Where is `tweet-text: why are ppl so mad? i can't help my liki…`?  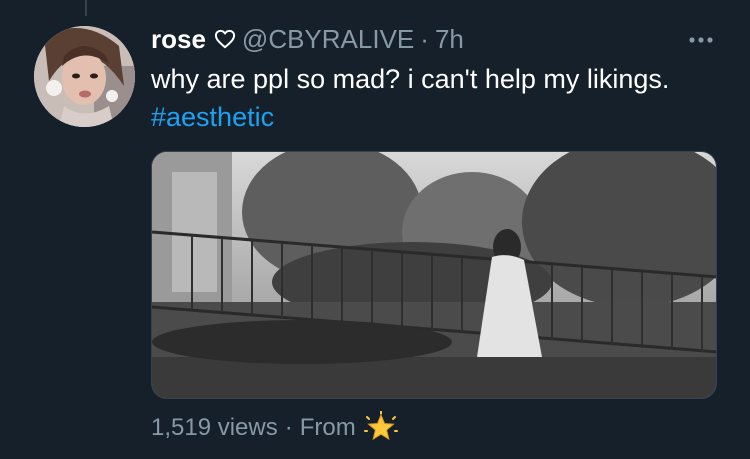
tweet-text: why are ppl so mad? i can't help my liki… is located at coordinates (431, 98).